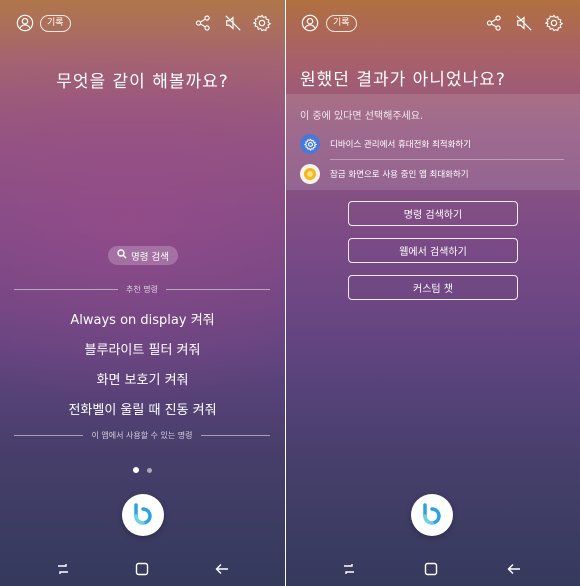 The image size is (580, 586). Describe the element at coordinates (433, 287) in the screenshot. I see `custom-chat-button: 커스텀 챗` at that location.